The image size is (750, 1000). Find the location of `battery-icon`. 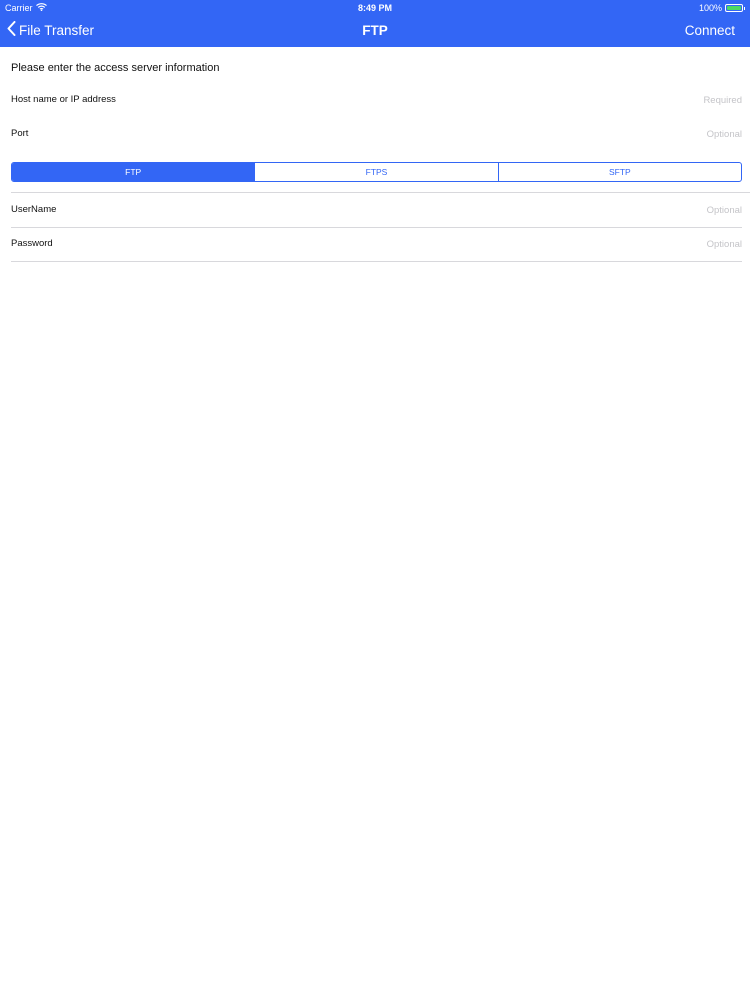

battery-icon is located at coordinates (734, 8).